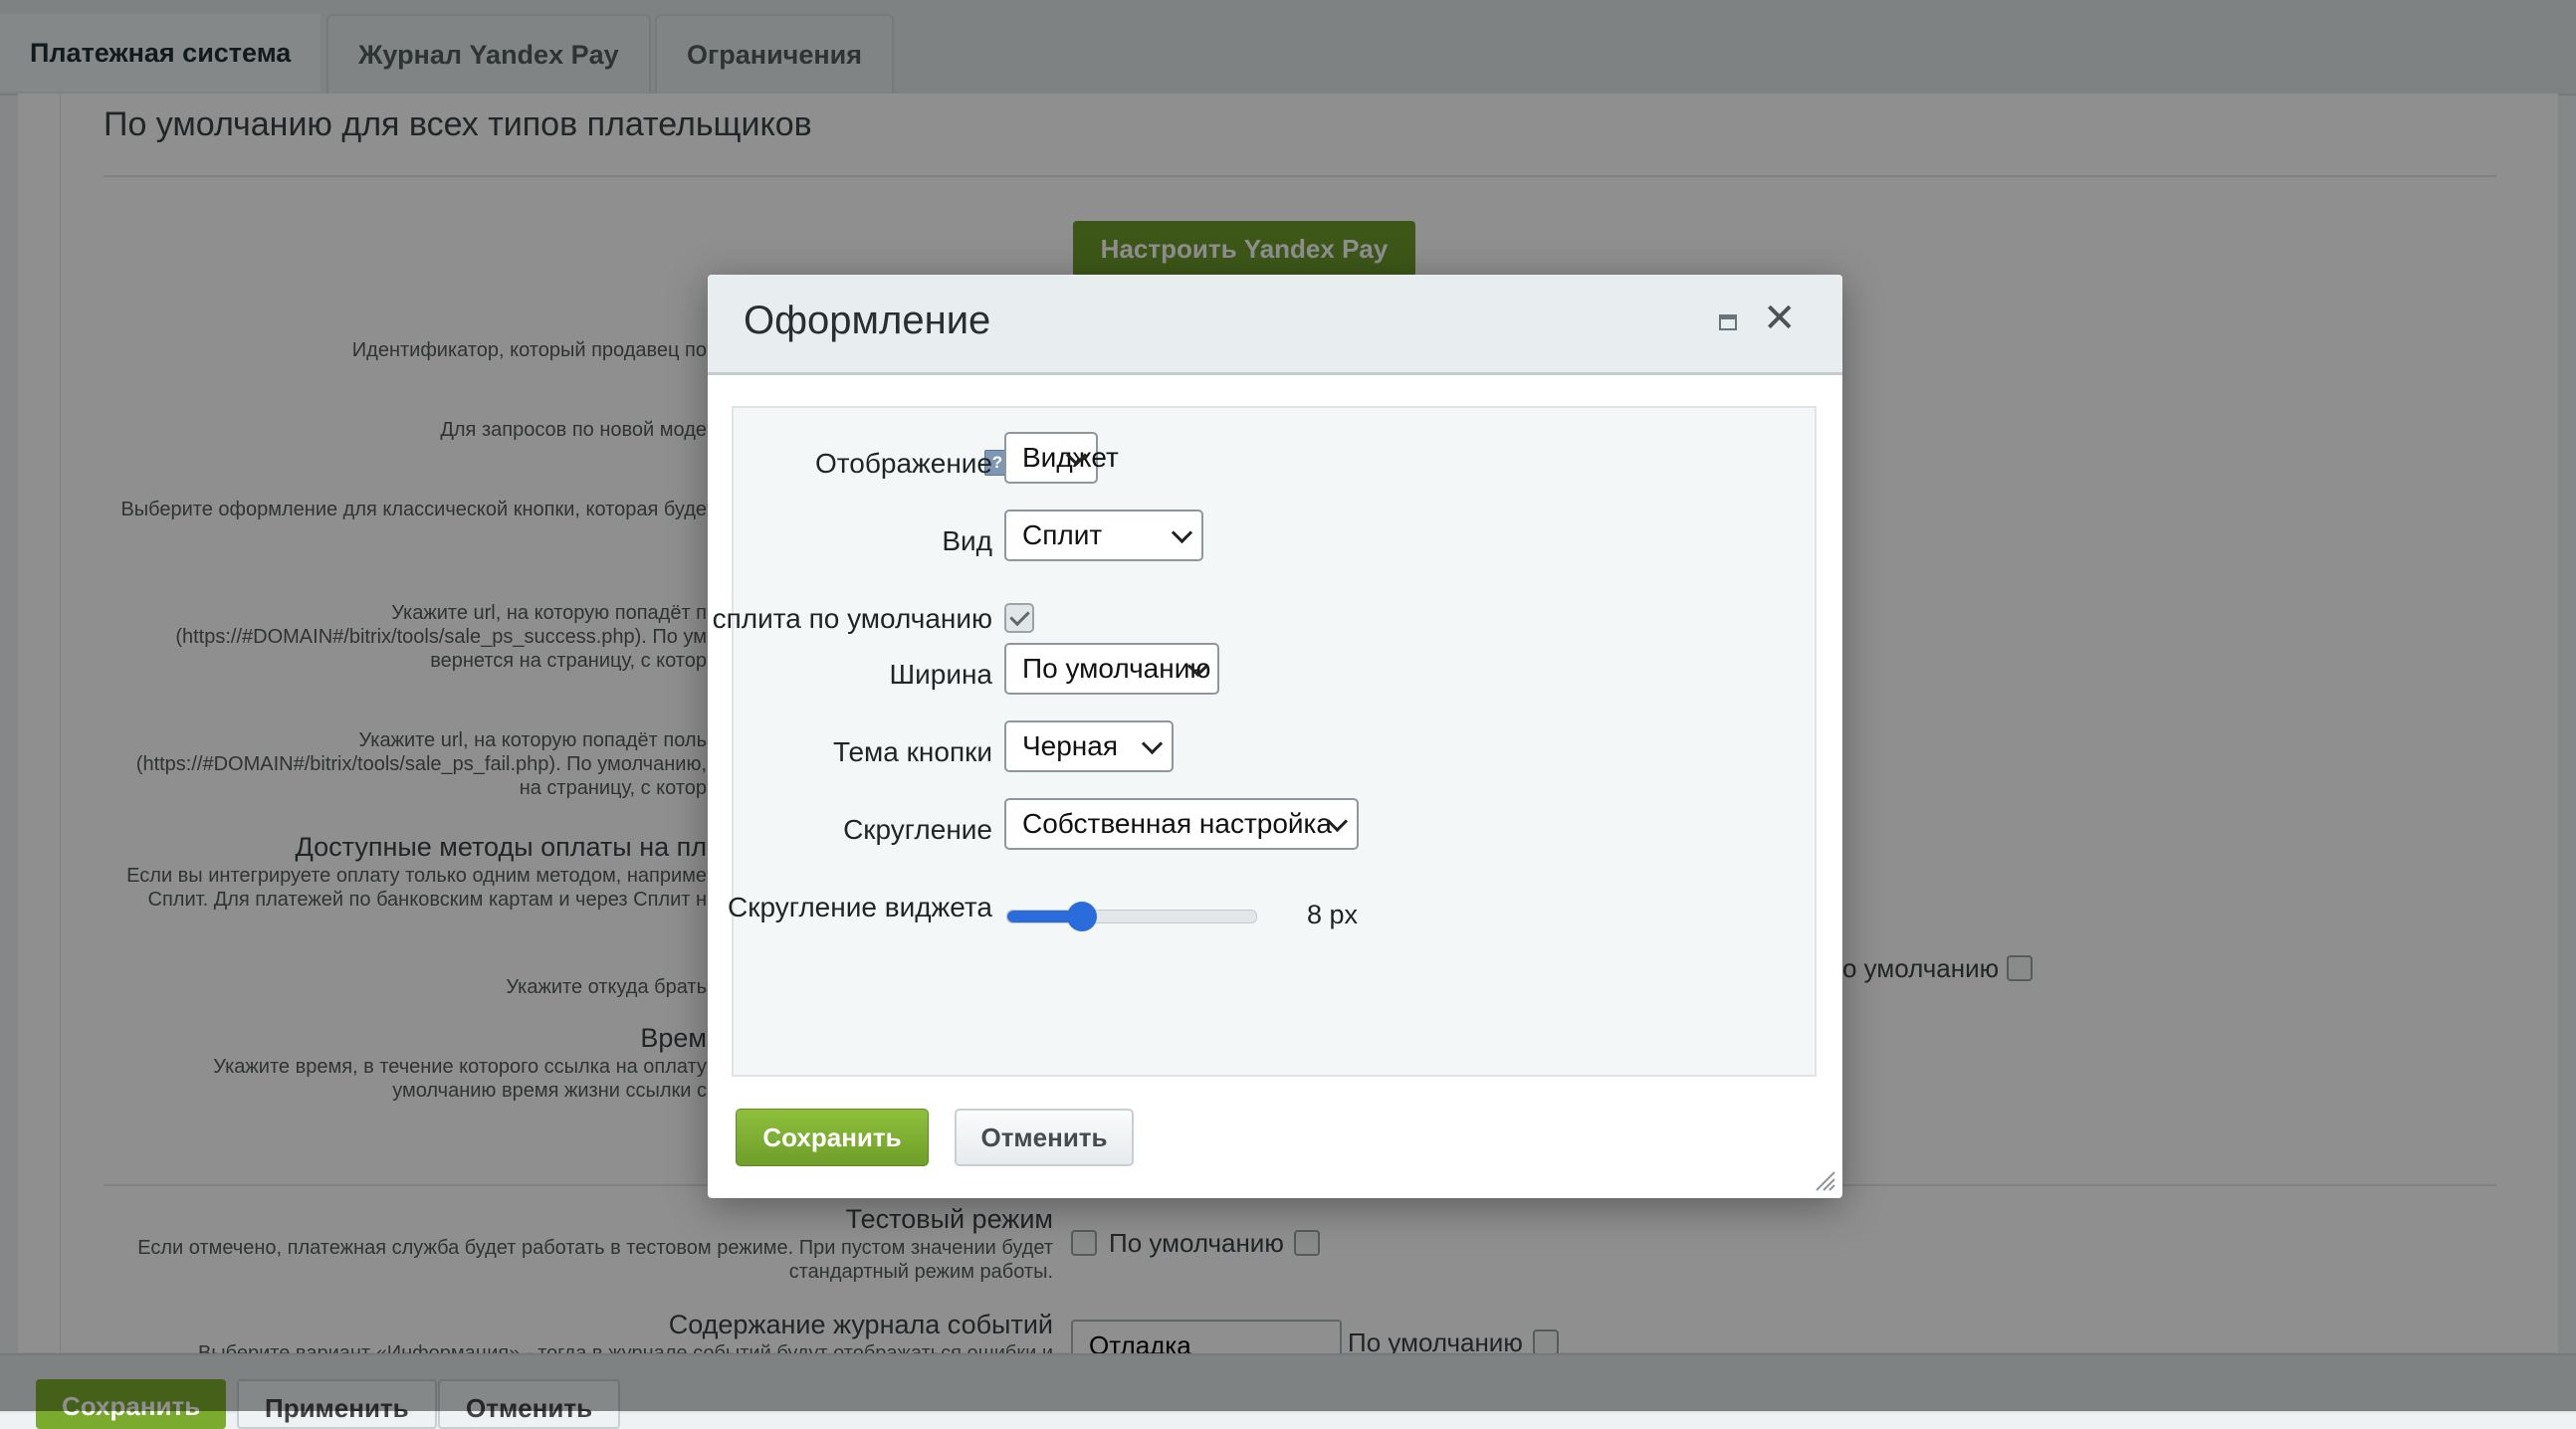 The image size is (2576, 1429). I want to click on slider-thumb, so click(1082, 916).